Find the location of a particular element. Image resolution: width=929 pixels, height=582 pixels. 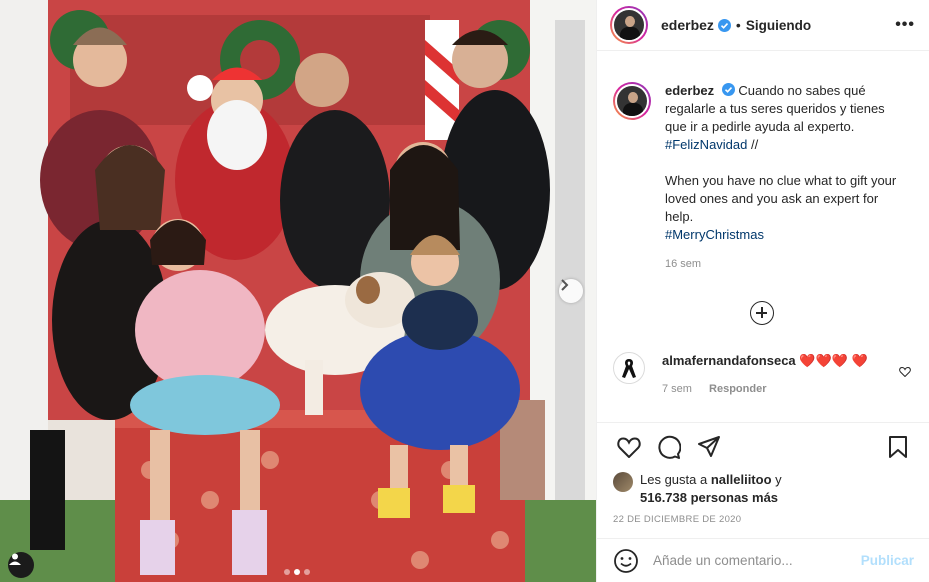

comment-text: ❤️❤️❤️ ❤️ is located at coordinates (833, 360).